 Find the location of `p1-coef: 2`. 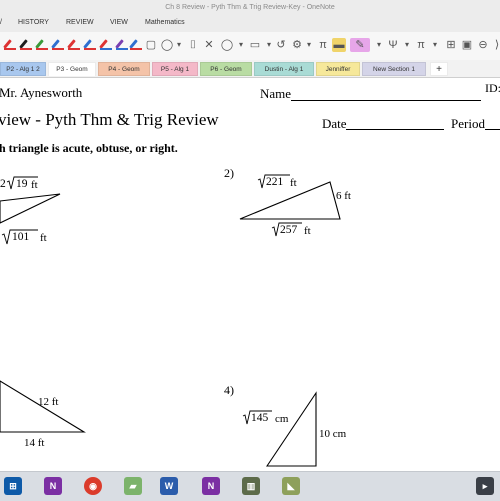

p1-coef: 2 is located at coordinates (3, 184).